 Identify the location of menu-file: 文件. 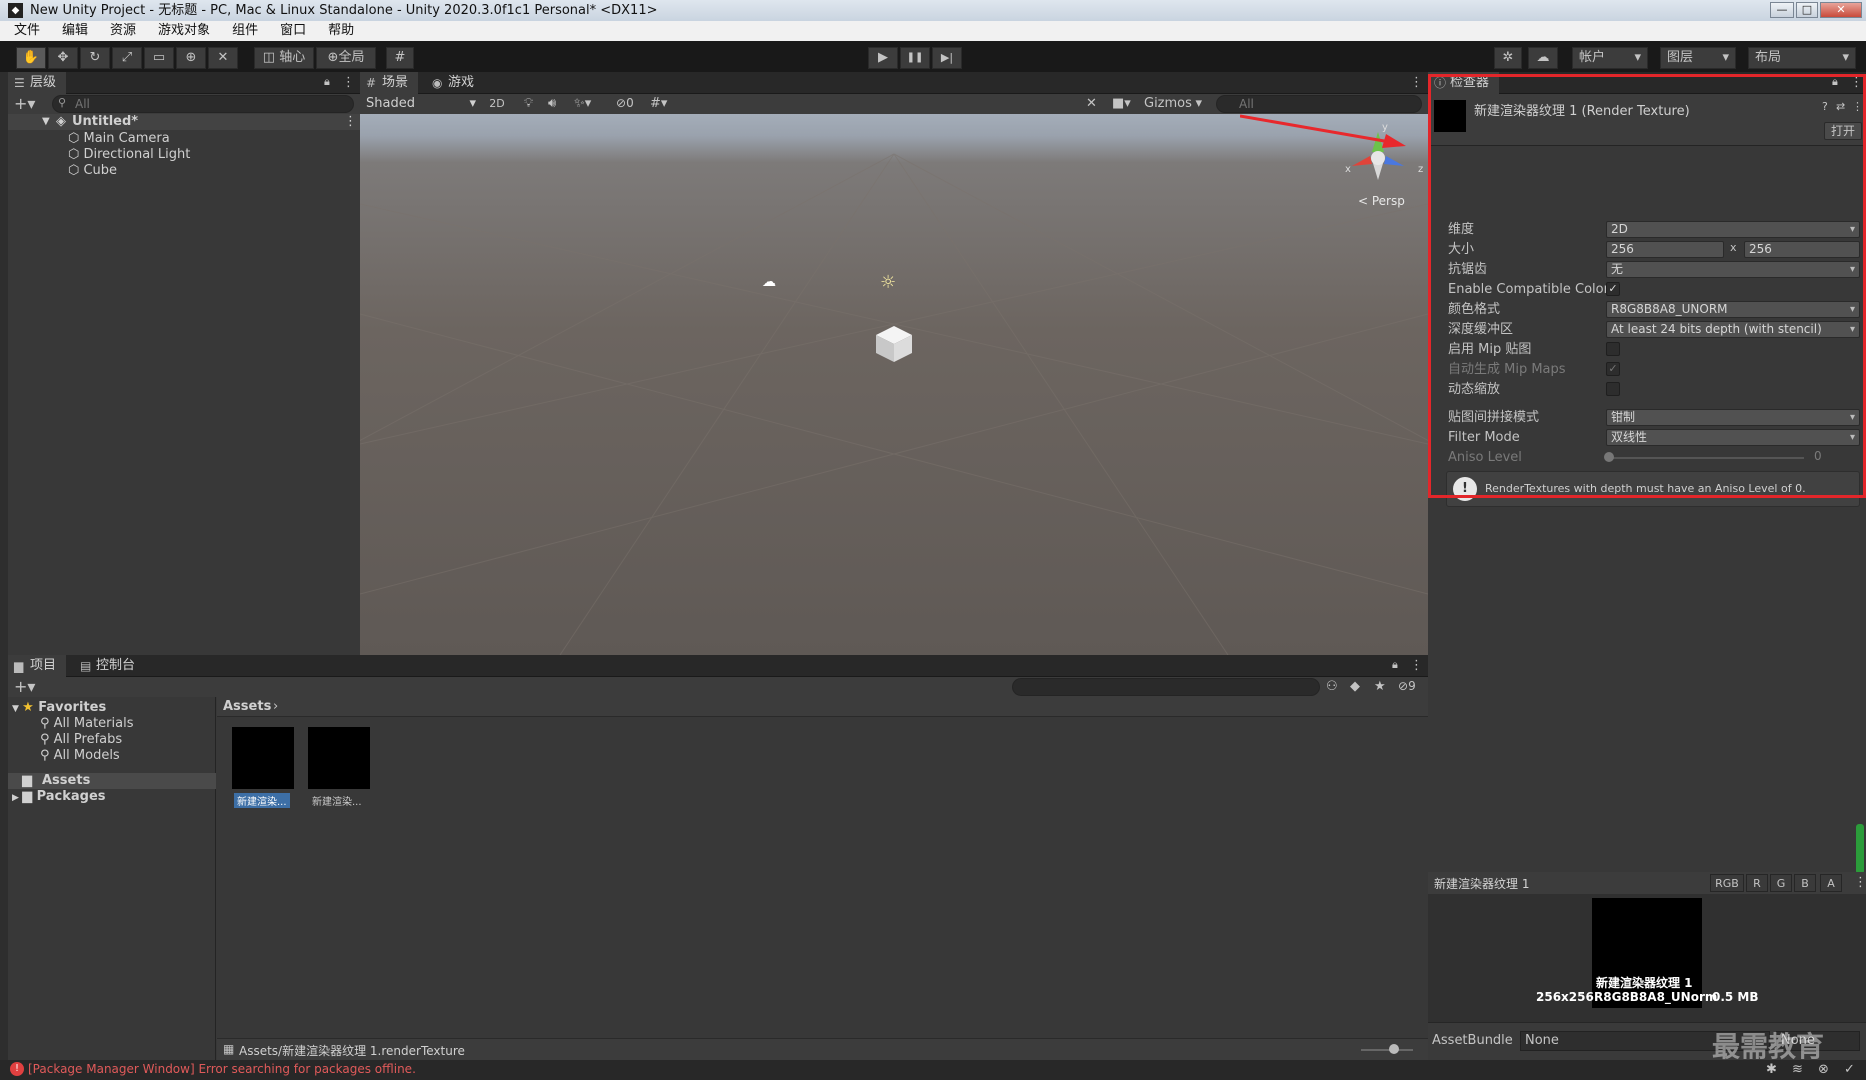
(24, 31).